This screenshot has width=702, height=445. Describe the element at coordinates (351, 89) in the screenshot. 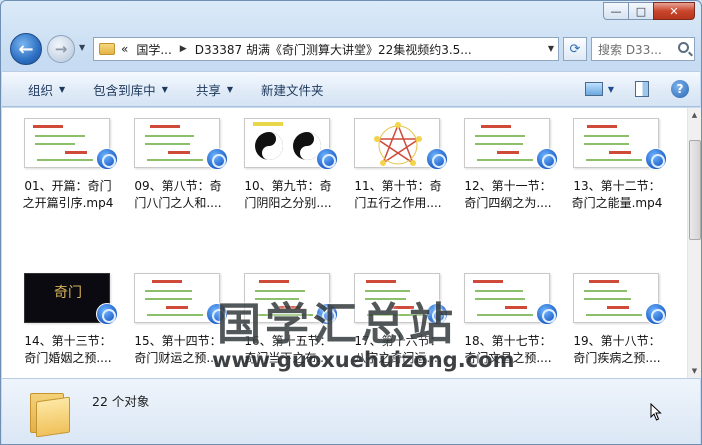

I see `command-toolbar: 组织 ▼ 包含到库中 ▼ 共享 ▼ 新建文件夹 ▼ ?` at that location.